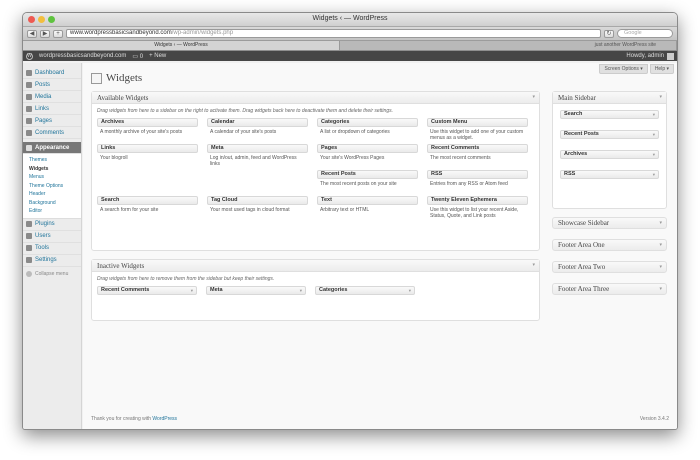  What do you see at coordinates (55, 194) in the screenshot?
I see `submenu-header: Header` at bounding box center [55, 194].